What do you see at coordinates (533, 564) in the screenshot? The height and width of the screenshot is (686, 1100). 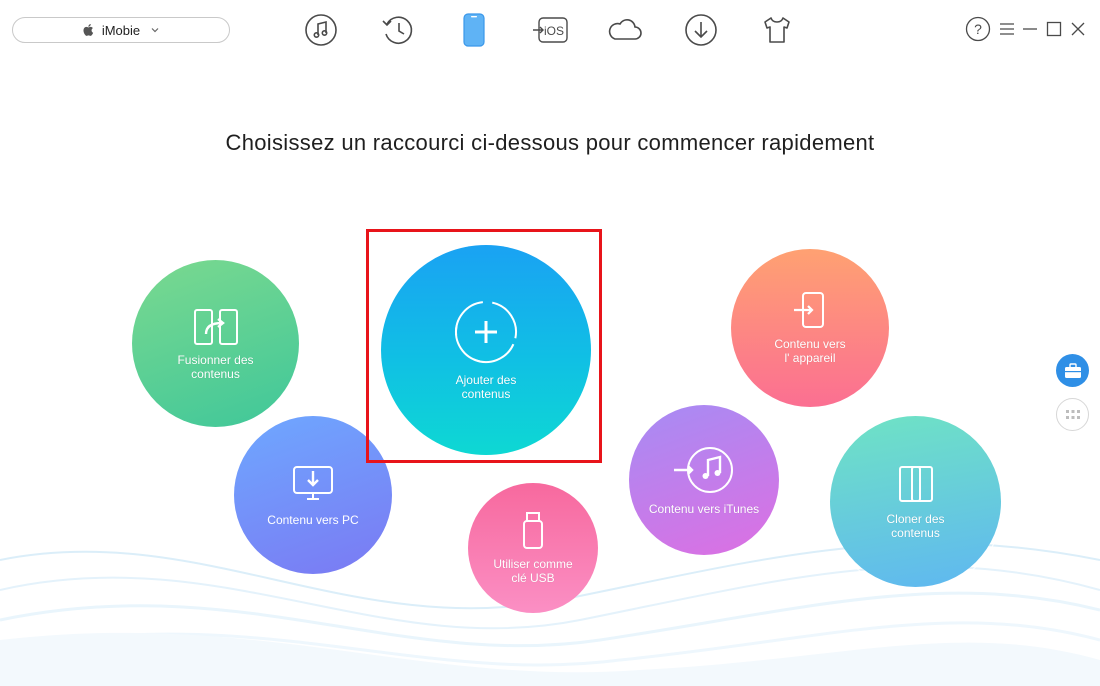 I see `shortcut-usb-label-line1: Utiliser comme` at bounding box center [533, 564].